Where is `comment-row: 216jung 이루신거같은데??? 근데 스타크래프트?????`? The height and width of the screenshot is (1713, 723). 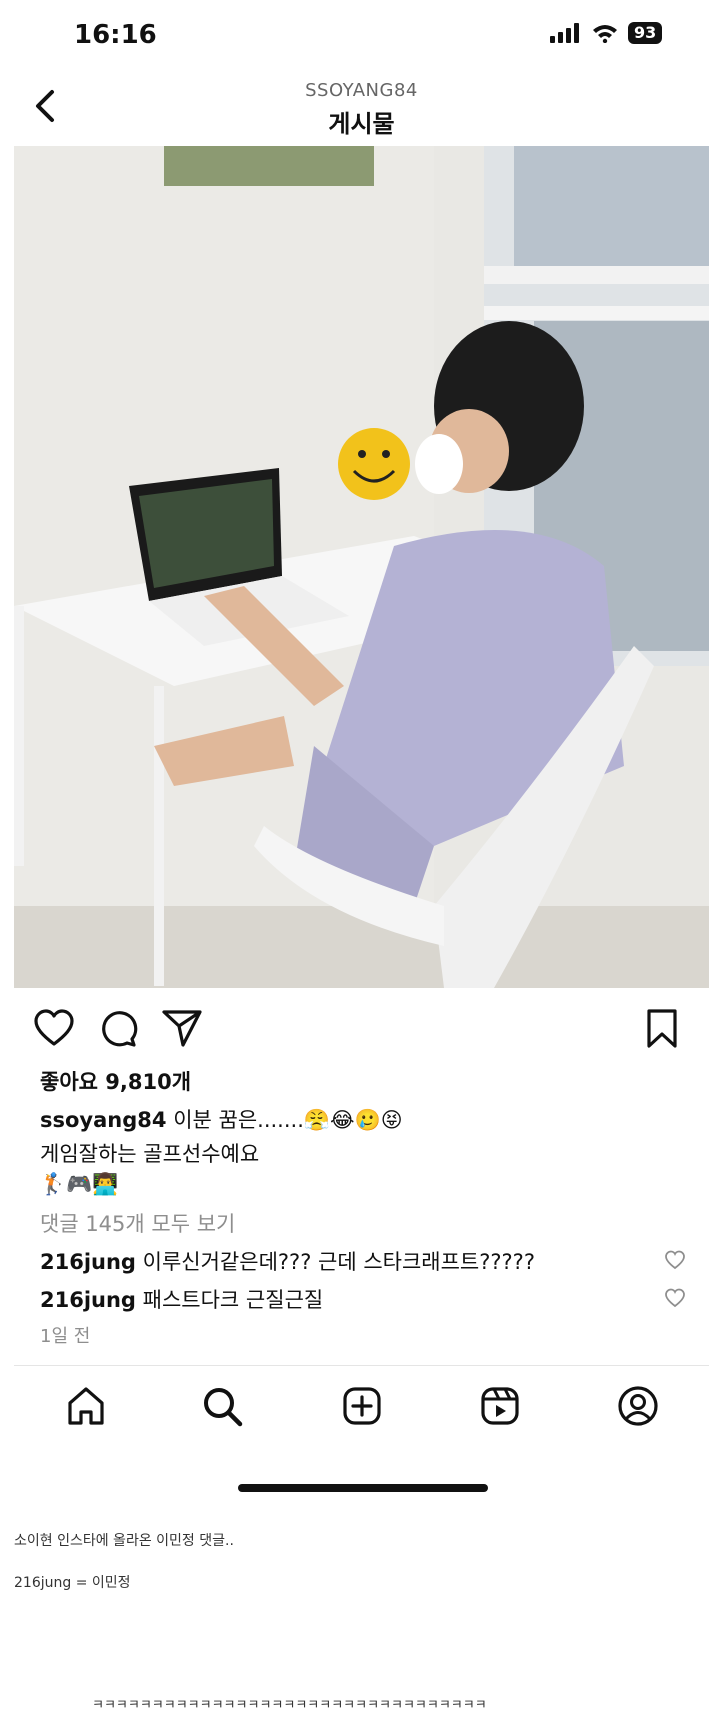 comment-row: 216jung 이루신거같은데??? 근데 스타크래프트????? is located at coordinates (287, 1261).